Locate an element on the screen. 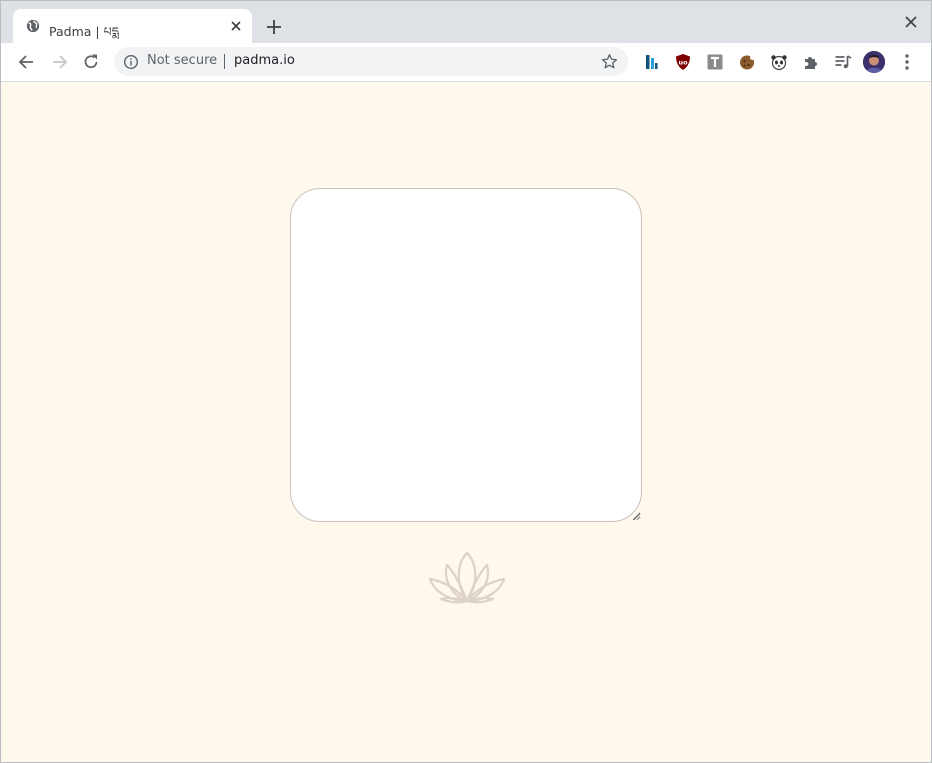 Image resolution: width=932 pixels, height=763 pixels. svg-text: uo is located at coordinates (683, 63).